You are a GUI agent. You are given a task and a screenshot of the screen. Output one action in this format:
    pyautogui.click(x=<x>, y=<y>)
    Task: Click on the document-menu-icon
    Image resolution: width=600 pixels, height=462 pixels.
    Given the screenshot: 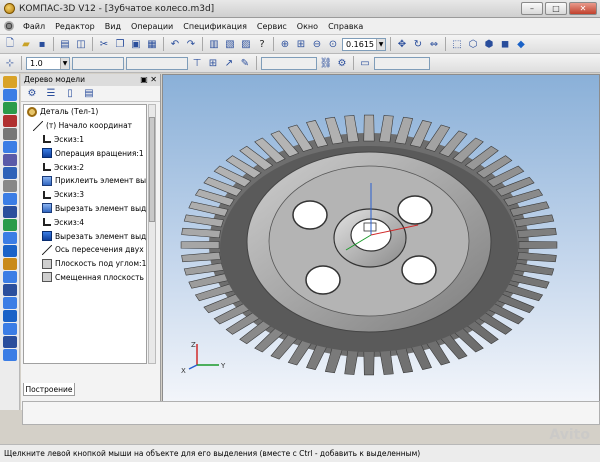 What is the action you would take?
    pyautogui.click(x=9, y=26)
    